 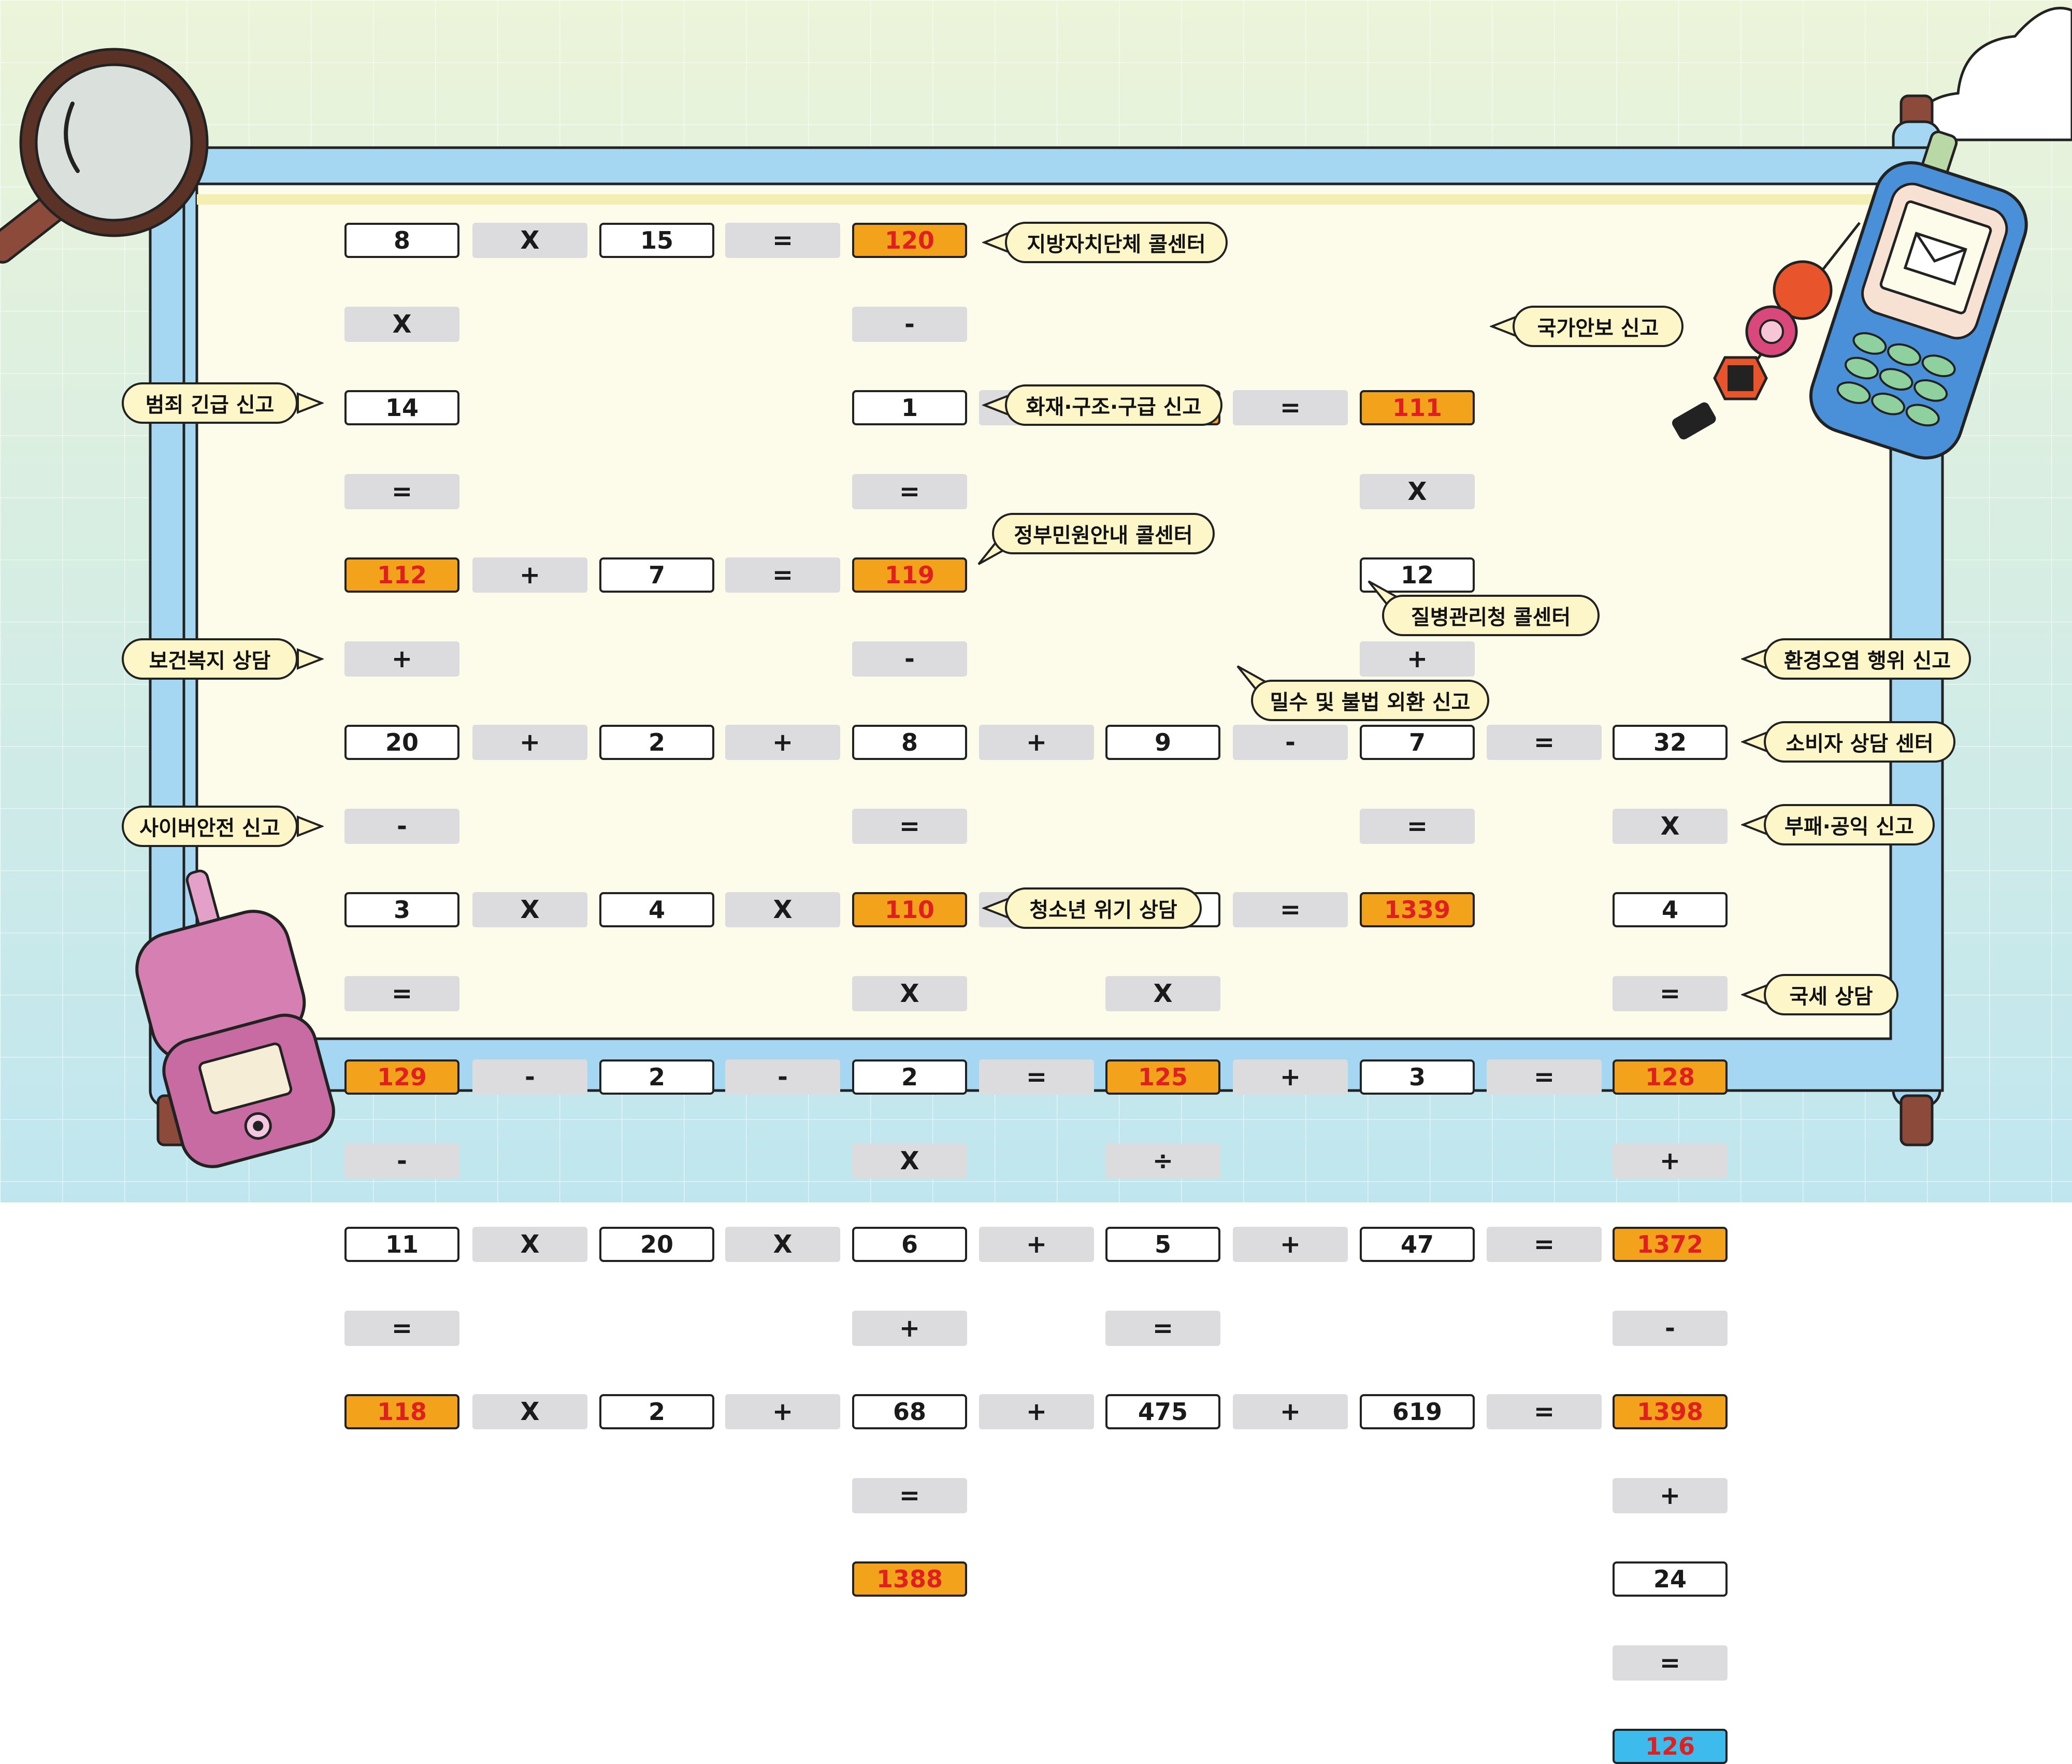 I want to click on highlighted-number-tile: 1388, so click(x=909, y=1579).